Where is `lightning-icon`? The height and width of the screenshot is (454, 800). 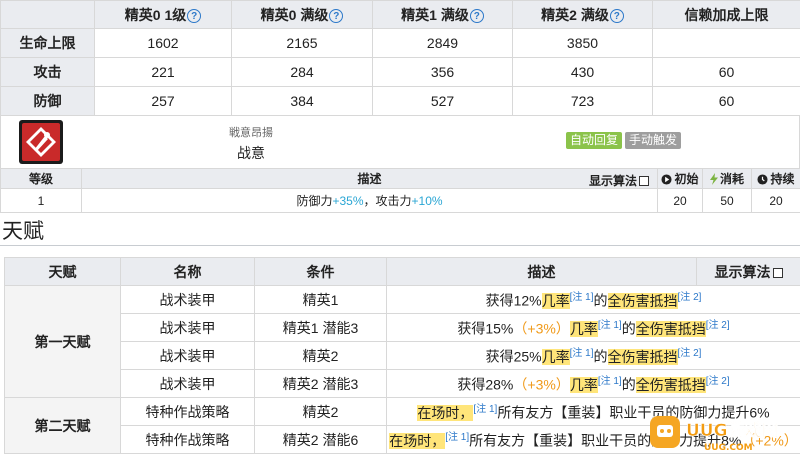
lightning-icon is located at coordinates (713, 179).